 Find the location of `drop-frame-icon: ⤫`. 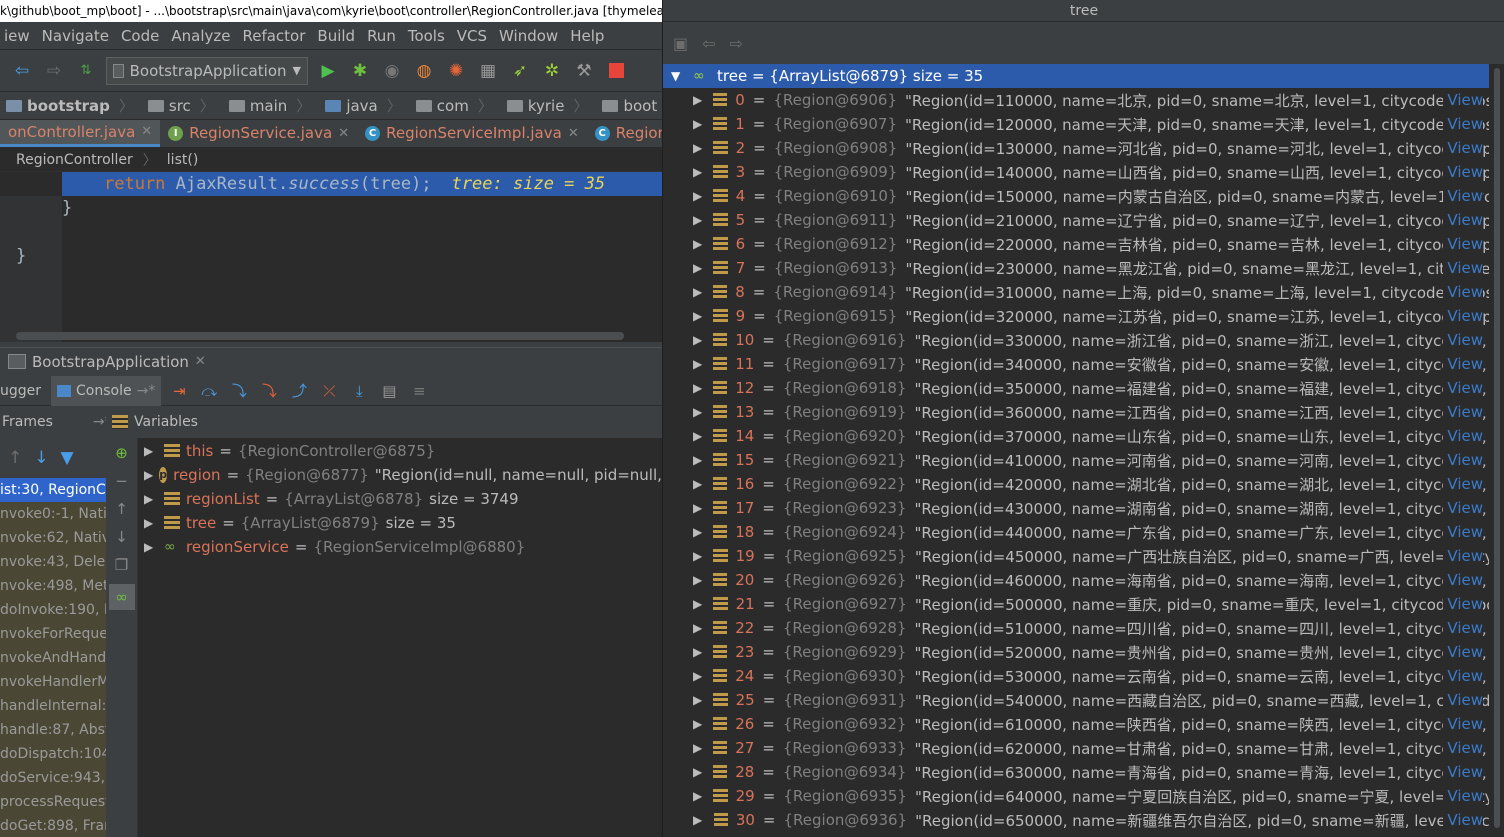

drop-frame-icon: ⤫ is located at coordinates (329, 391).